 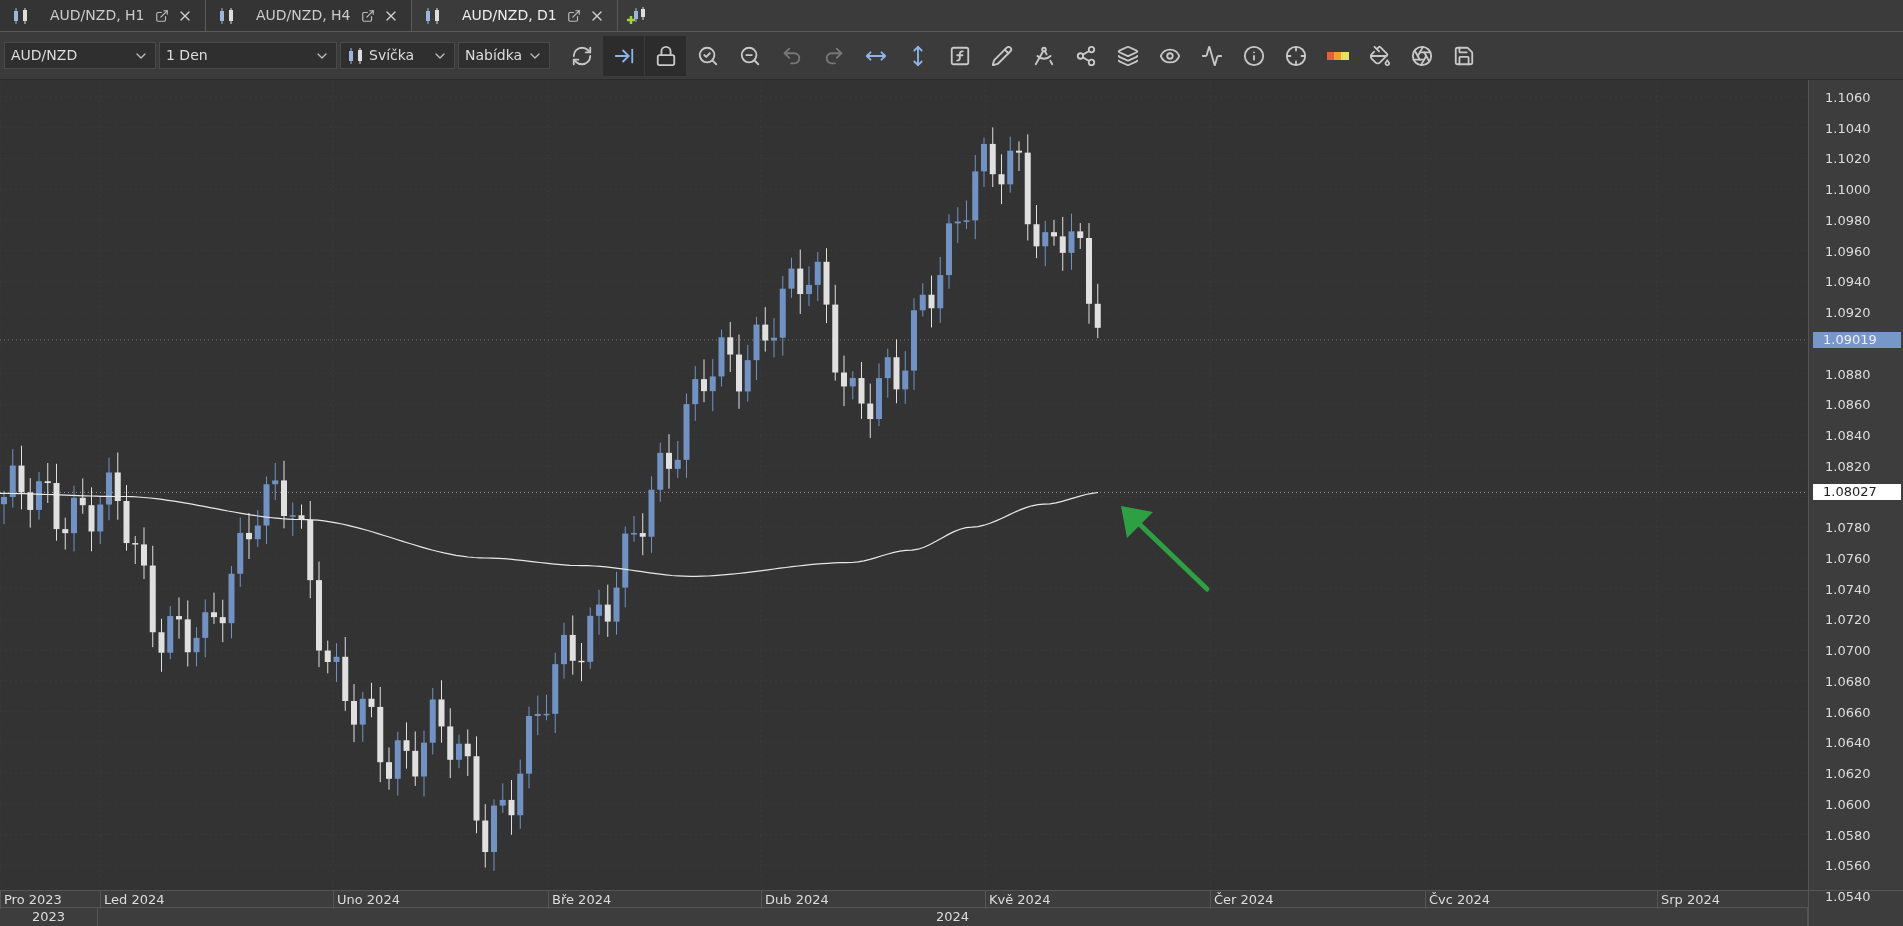 I want to click on price-label: 1.0780, so click(x=1848, y=528).